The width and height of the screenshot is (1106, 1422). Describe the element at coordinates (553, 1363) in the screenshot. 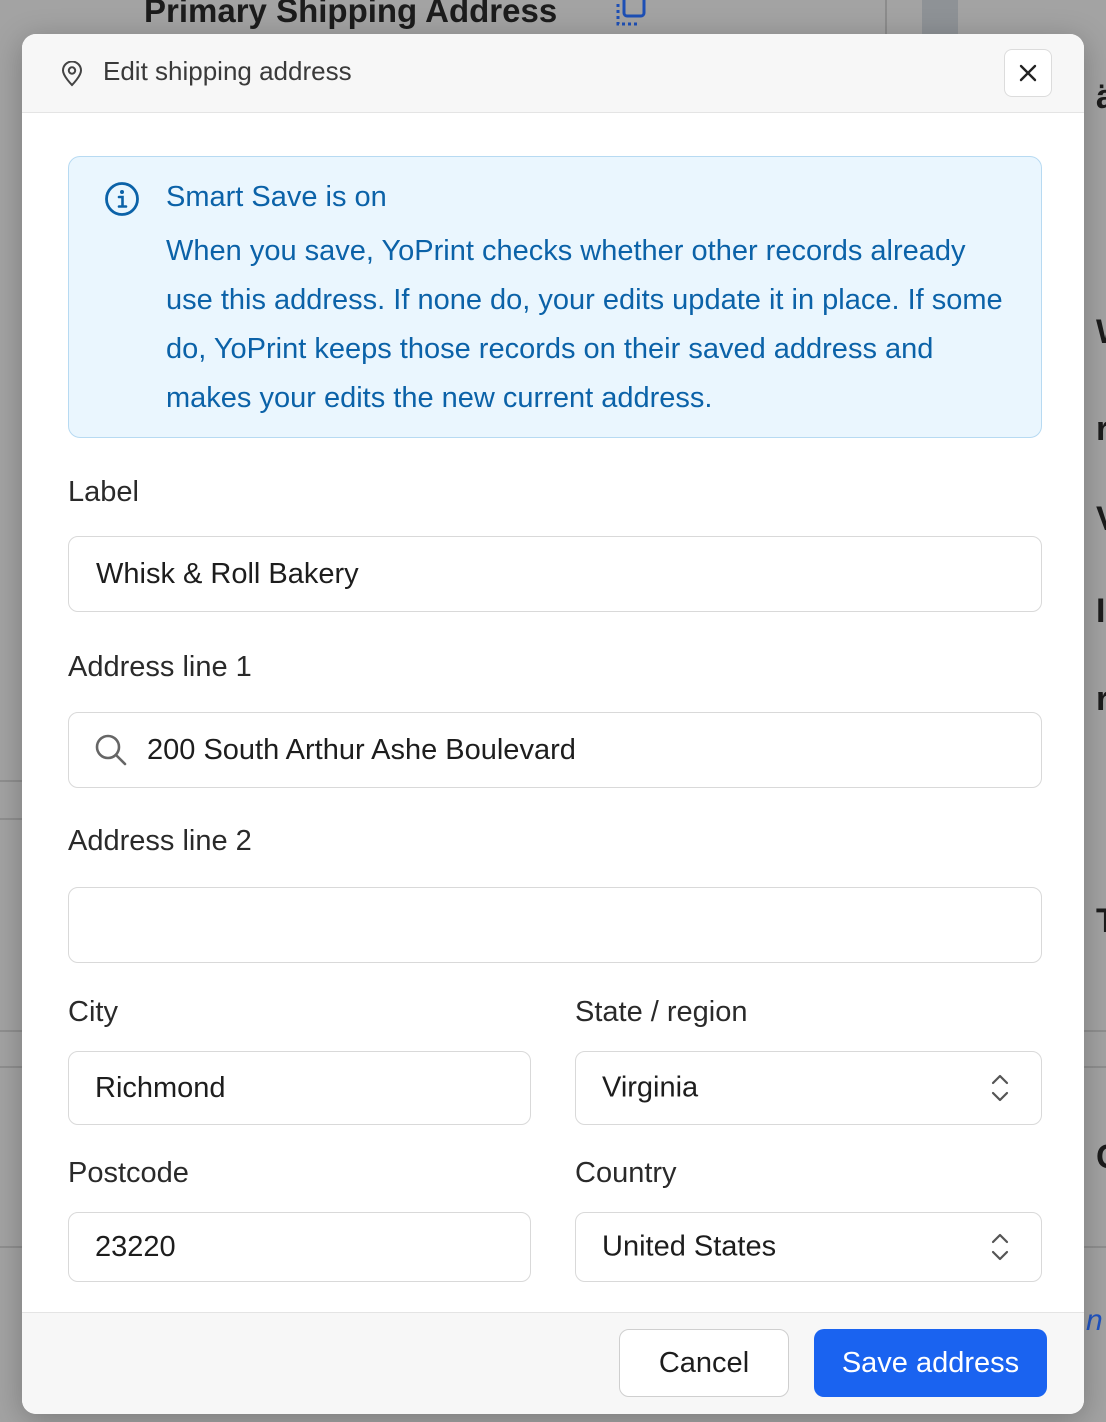

I see `dialog-footer: Cancel Save address` at that location.